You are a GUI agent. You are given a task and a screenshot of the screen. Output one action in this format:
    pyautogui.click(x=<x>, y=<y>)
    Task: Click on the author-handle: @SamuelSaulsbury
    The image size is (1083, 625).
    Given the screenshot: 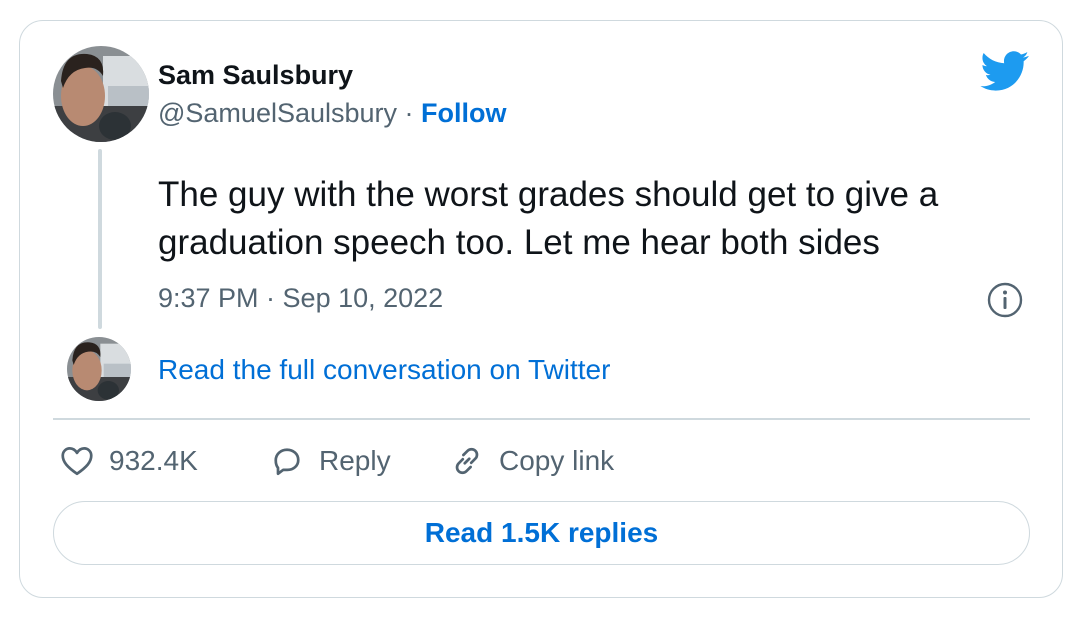 What is the action you would take?
    pyautogui.click(x=277, y=113)
    